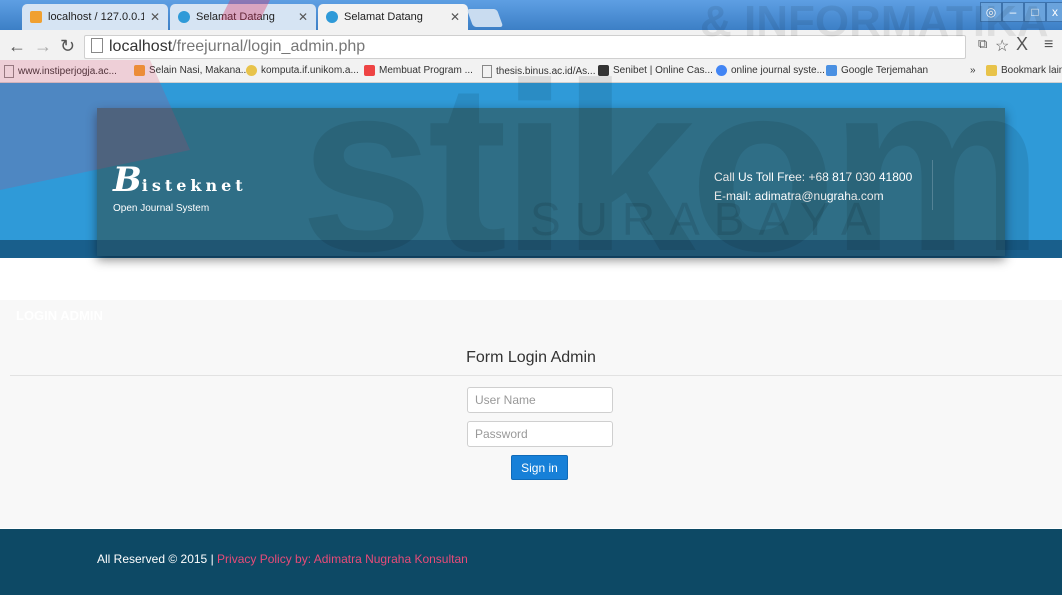 The height and width of the screenshot is (595, 1062). I want to click on close-window-button: x, so click(1054, 12).